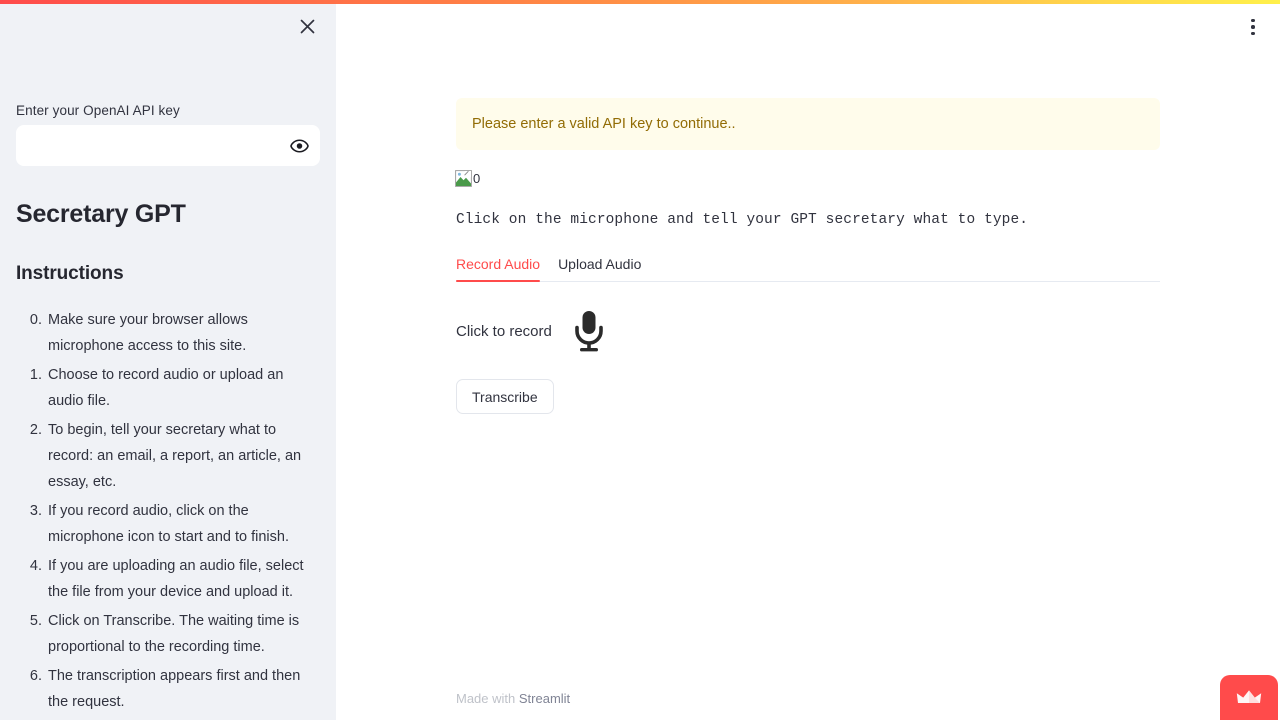 This screenshot has height=720, width=1280. I want to click on streamlit-link: Streamlit, so click(544, 698).